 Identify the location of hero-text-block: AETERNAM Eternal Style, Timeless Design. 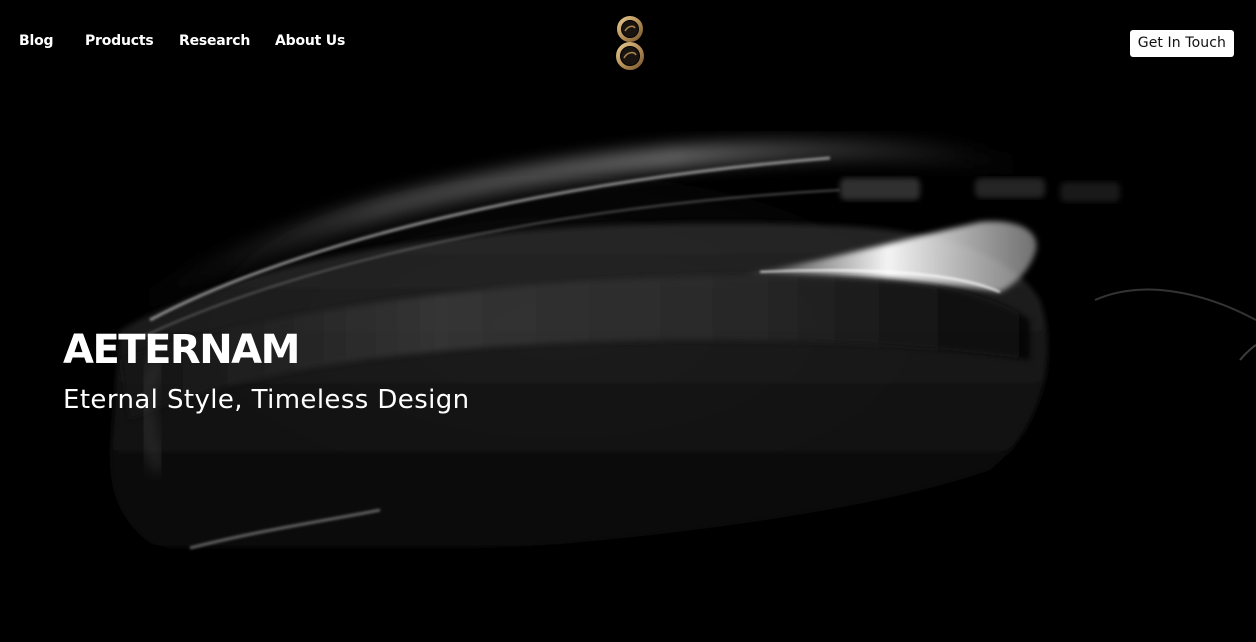
(266, 370).